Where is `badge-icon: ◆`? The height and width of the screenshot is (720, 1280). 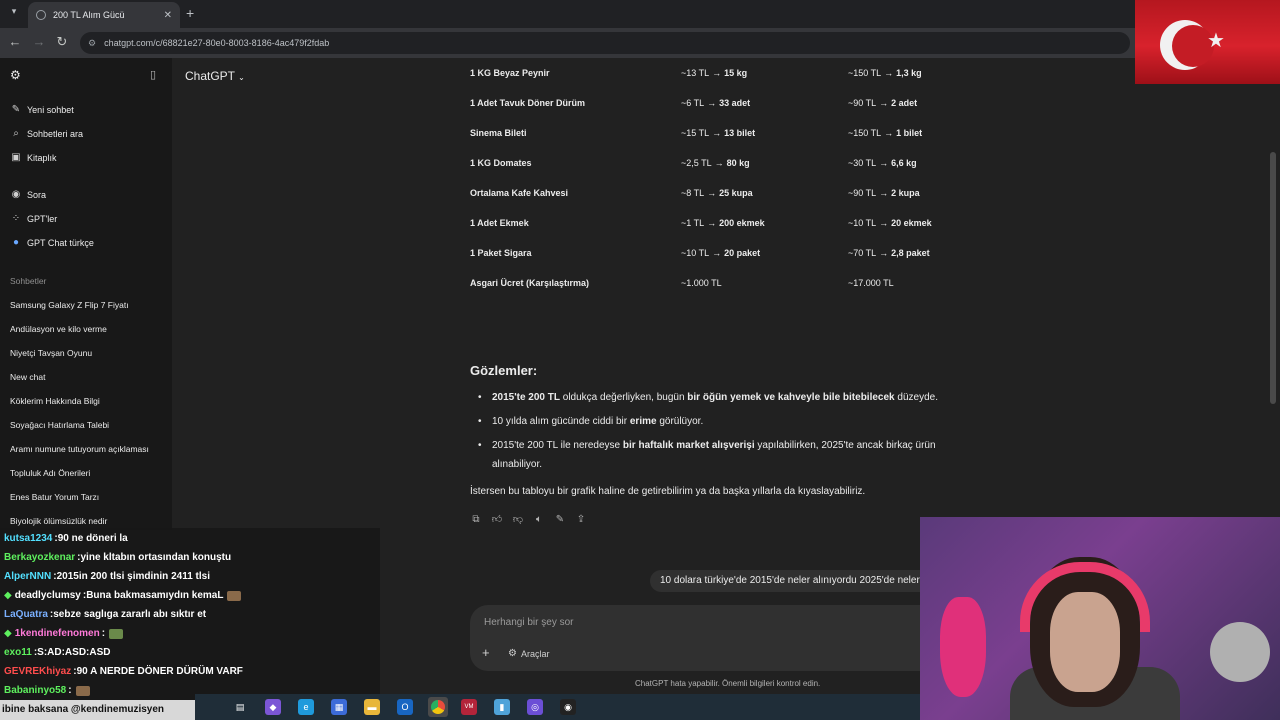
badge-icon: ◆ is located at coordinates (8, 595).